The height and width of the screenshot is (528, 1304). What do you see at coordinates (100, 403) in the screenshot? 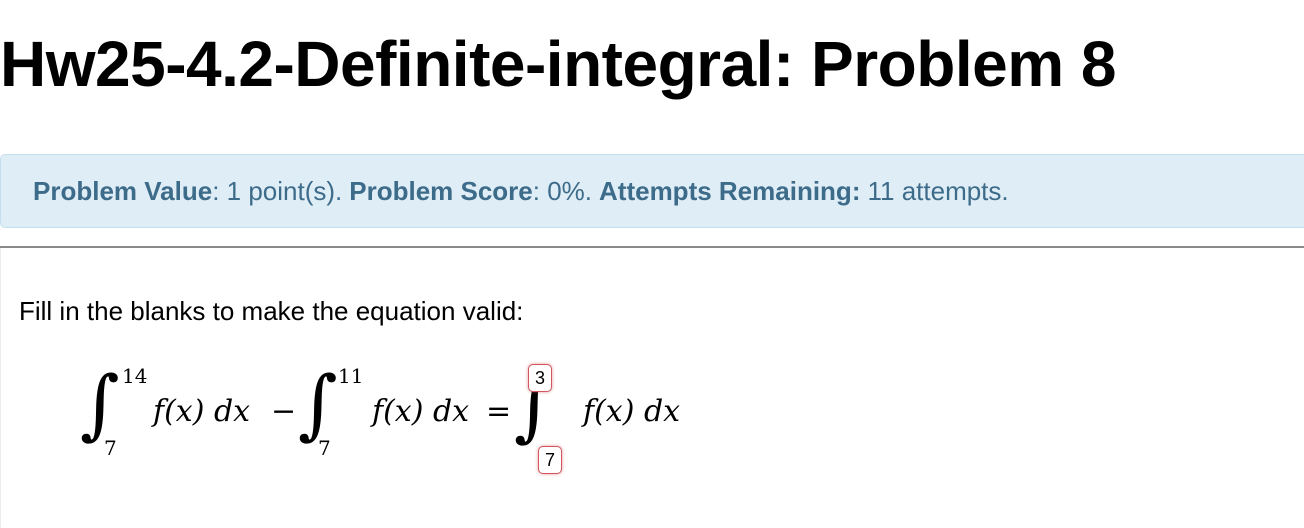
I see `integral-sign-1: ∫` at bounding box center [100, 403].